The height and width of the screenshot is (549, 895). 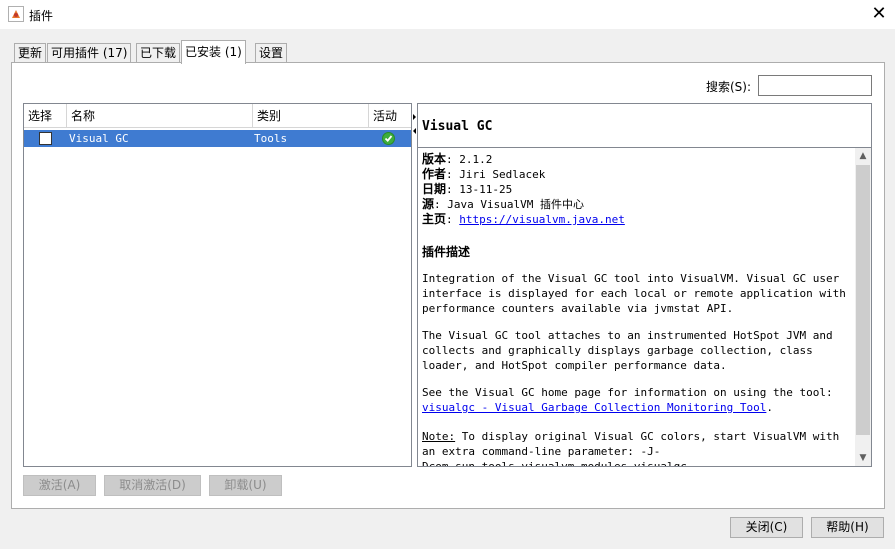 What do you see at coordinates (446, 252) in the screenshot?
I see `description-heading: 插件描述` at bounding box center [446, 252].